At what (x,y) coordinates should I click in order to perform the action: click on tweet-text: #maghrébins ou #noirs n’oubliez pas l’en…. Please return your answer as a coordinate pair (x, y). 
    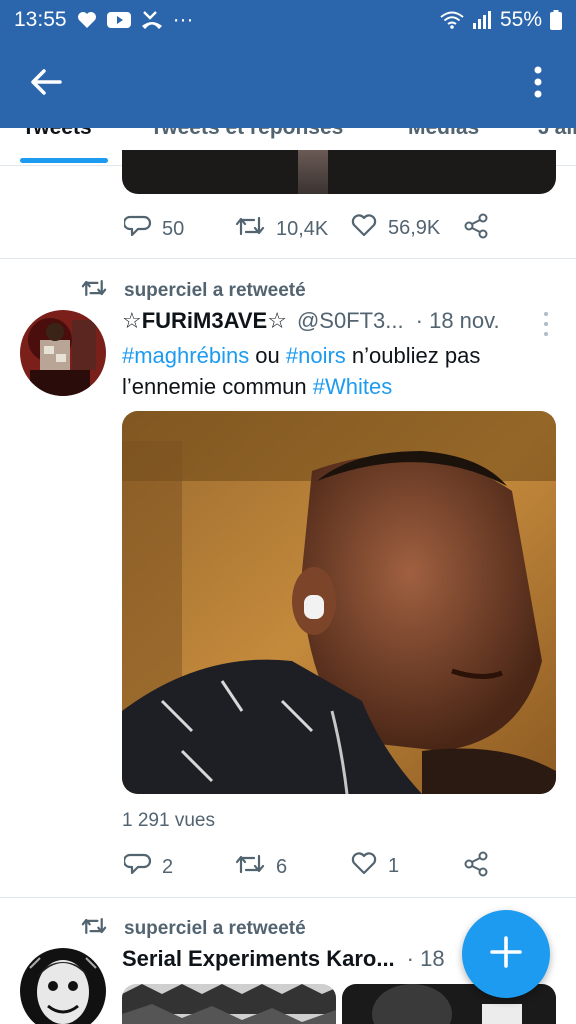
    Looking at the image, I should click on (332, 371).